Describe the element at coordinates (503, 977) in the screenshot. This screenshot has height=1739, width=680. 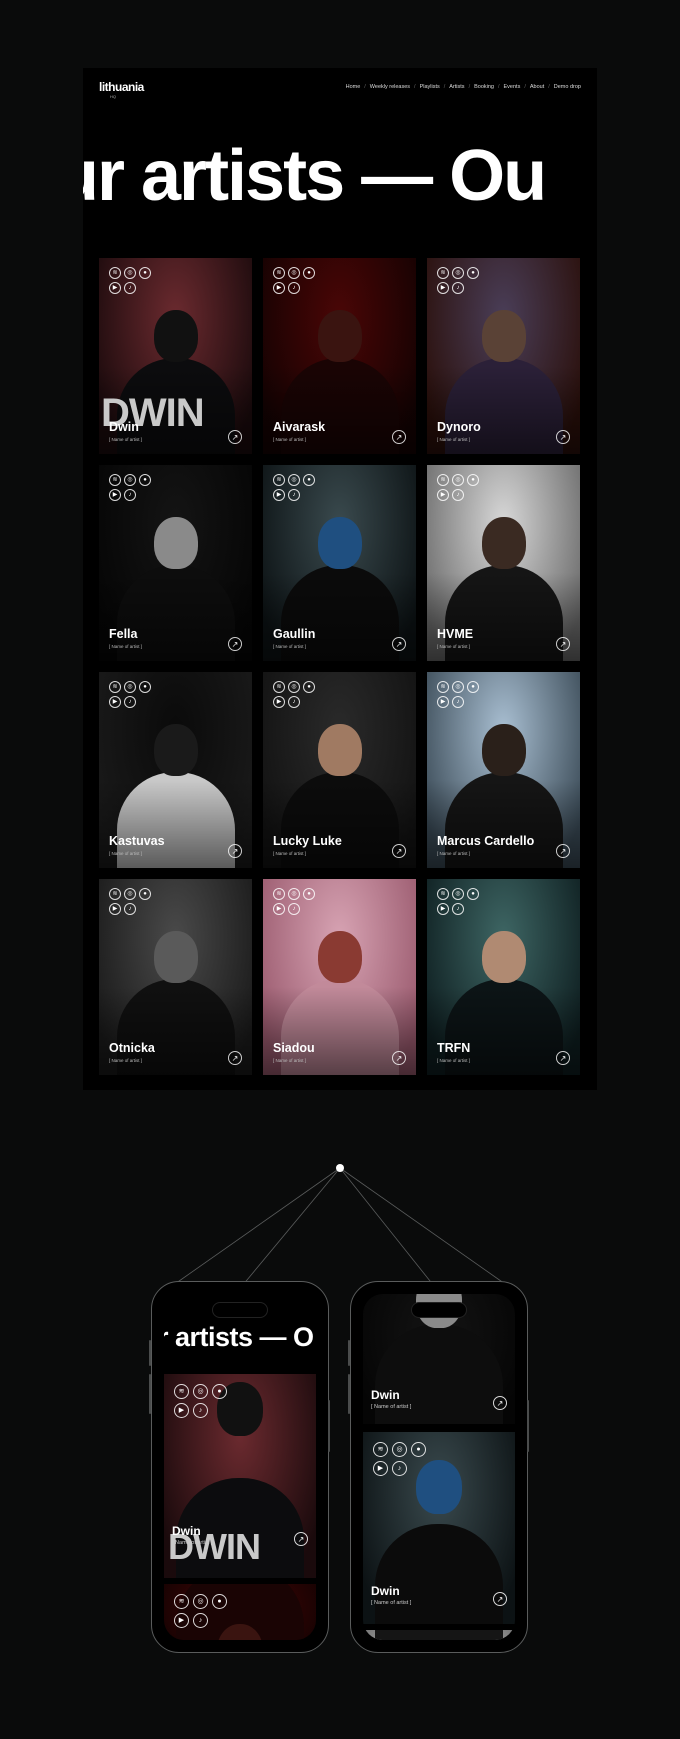
I see `artist-card-trfn: ≋ ◎ ● ▶ ♪ TRFN [ Name of artist ] ↗` at that location.